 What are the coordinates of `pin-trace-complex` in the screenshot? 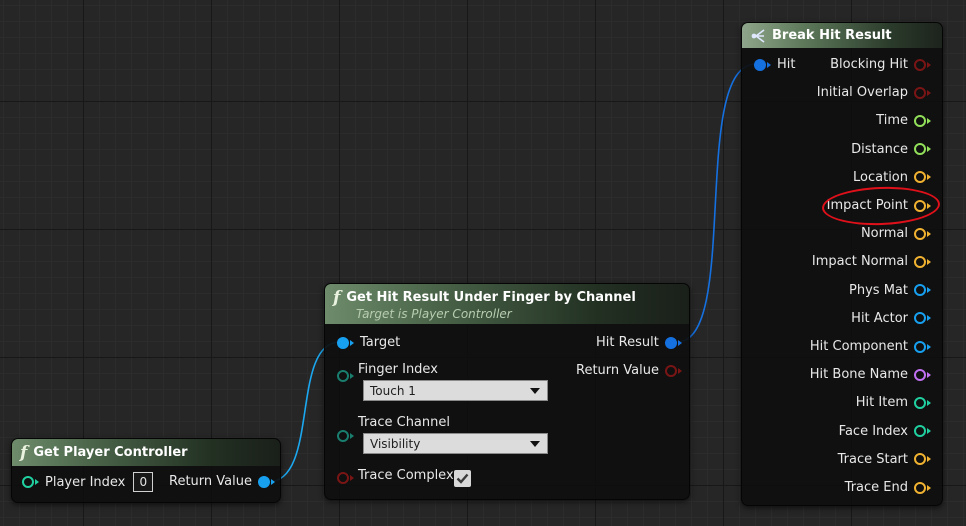 It's located at (345, 478).